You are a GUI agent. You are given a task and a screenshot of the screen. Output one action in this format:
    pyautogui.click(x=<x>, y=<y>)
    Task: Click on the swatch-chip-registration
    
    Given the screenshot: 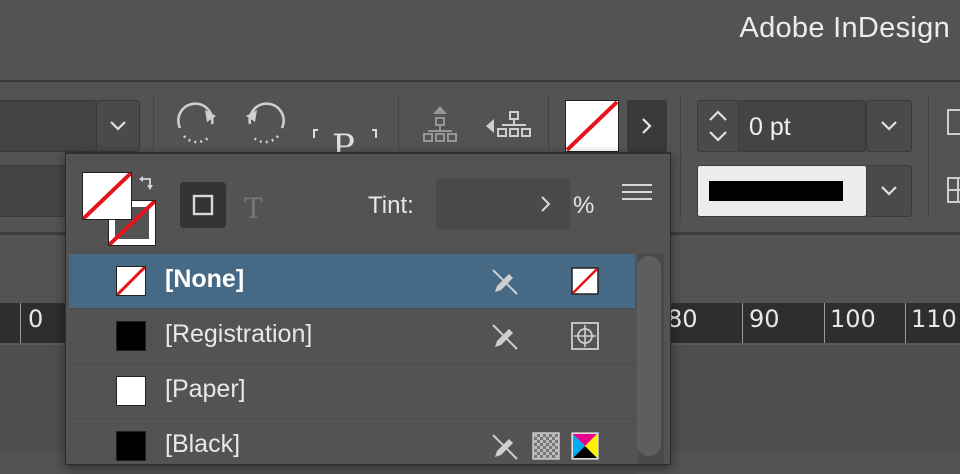 What is the action you would take?
    pyautogui.click(x=131, y=336)
    